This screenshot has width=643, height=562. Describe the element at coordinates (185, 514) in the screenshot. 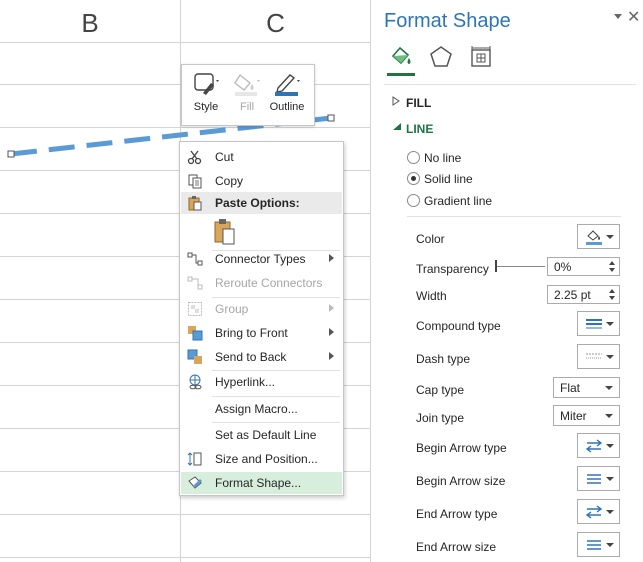

I see `row-gridline` at that location.